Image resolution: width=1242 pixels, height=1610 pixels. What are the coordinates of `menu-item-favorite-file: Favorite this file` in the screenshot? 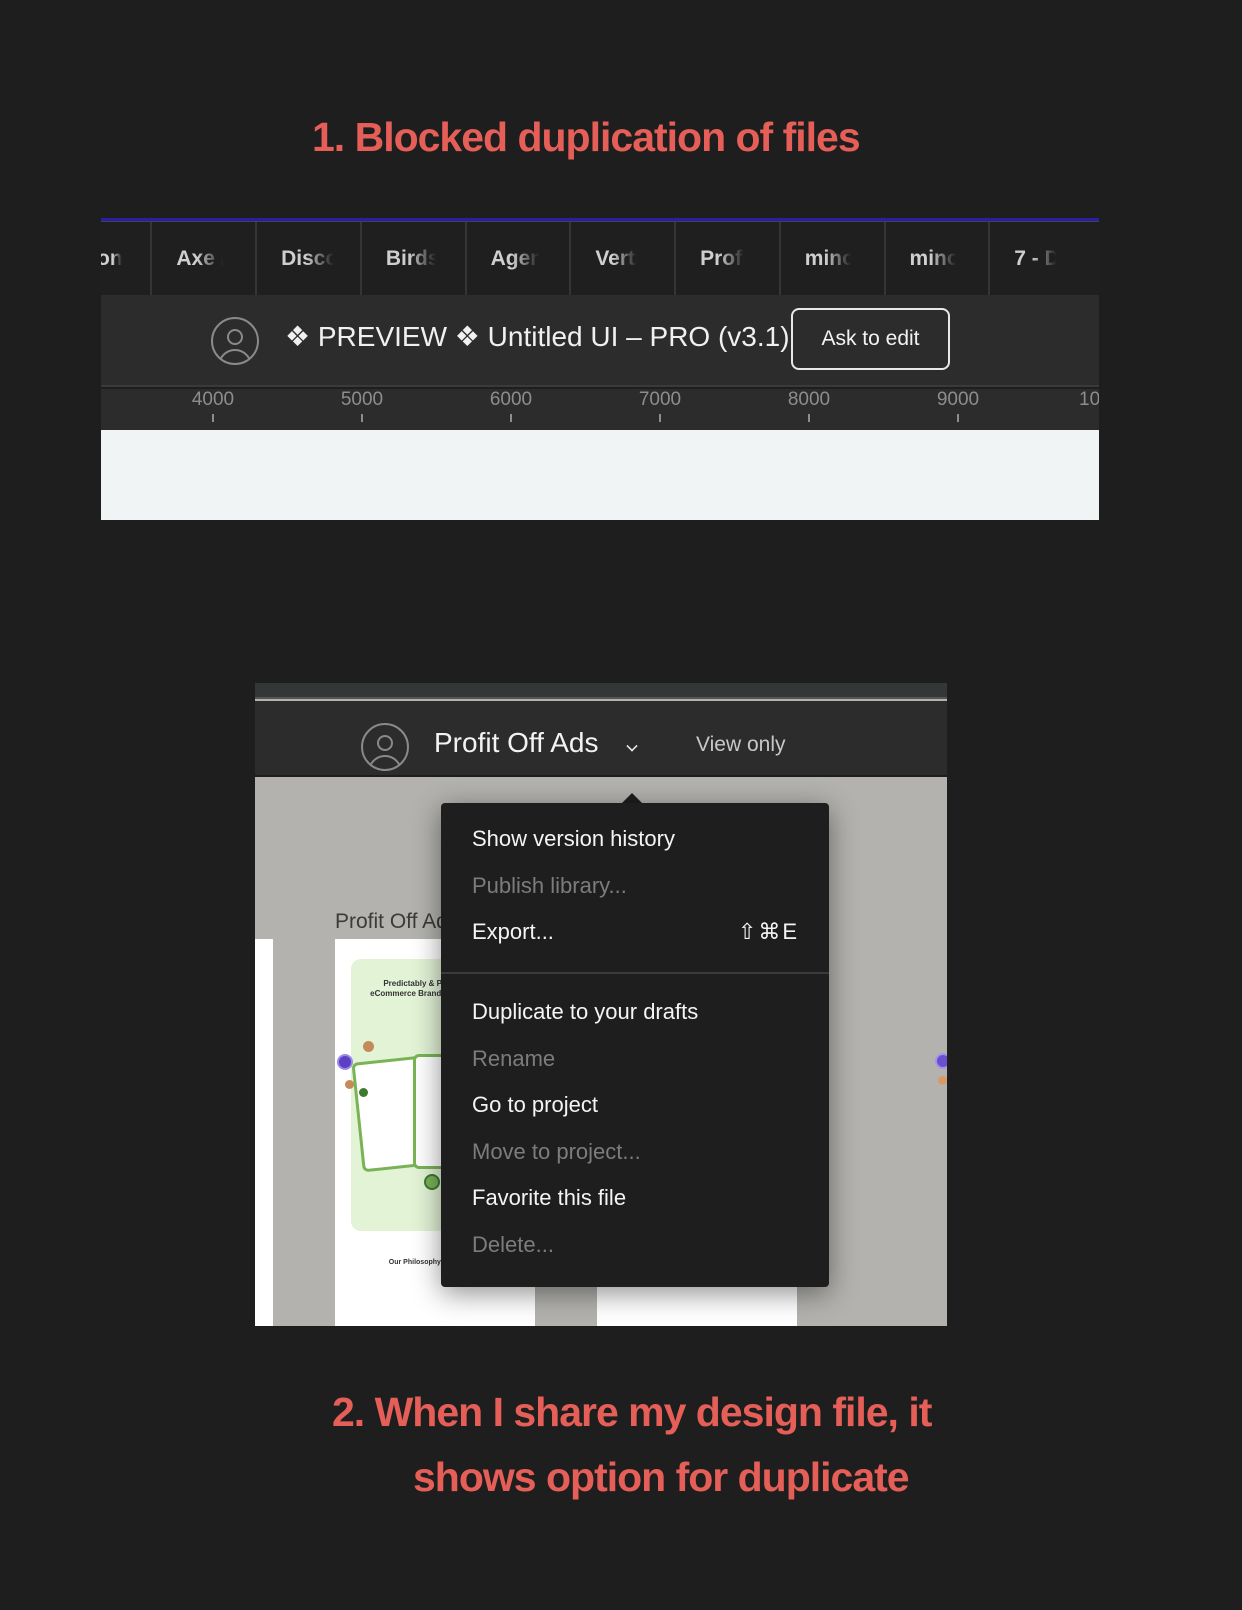 It's located at (635, 1198).